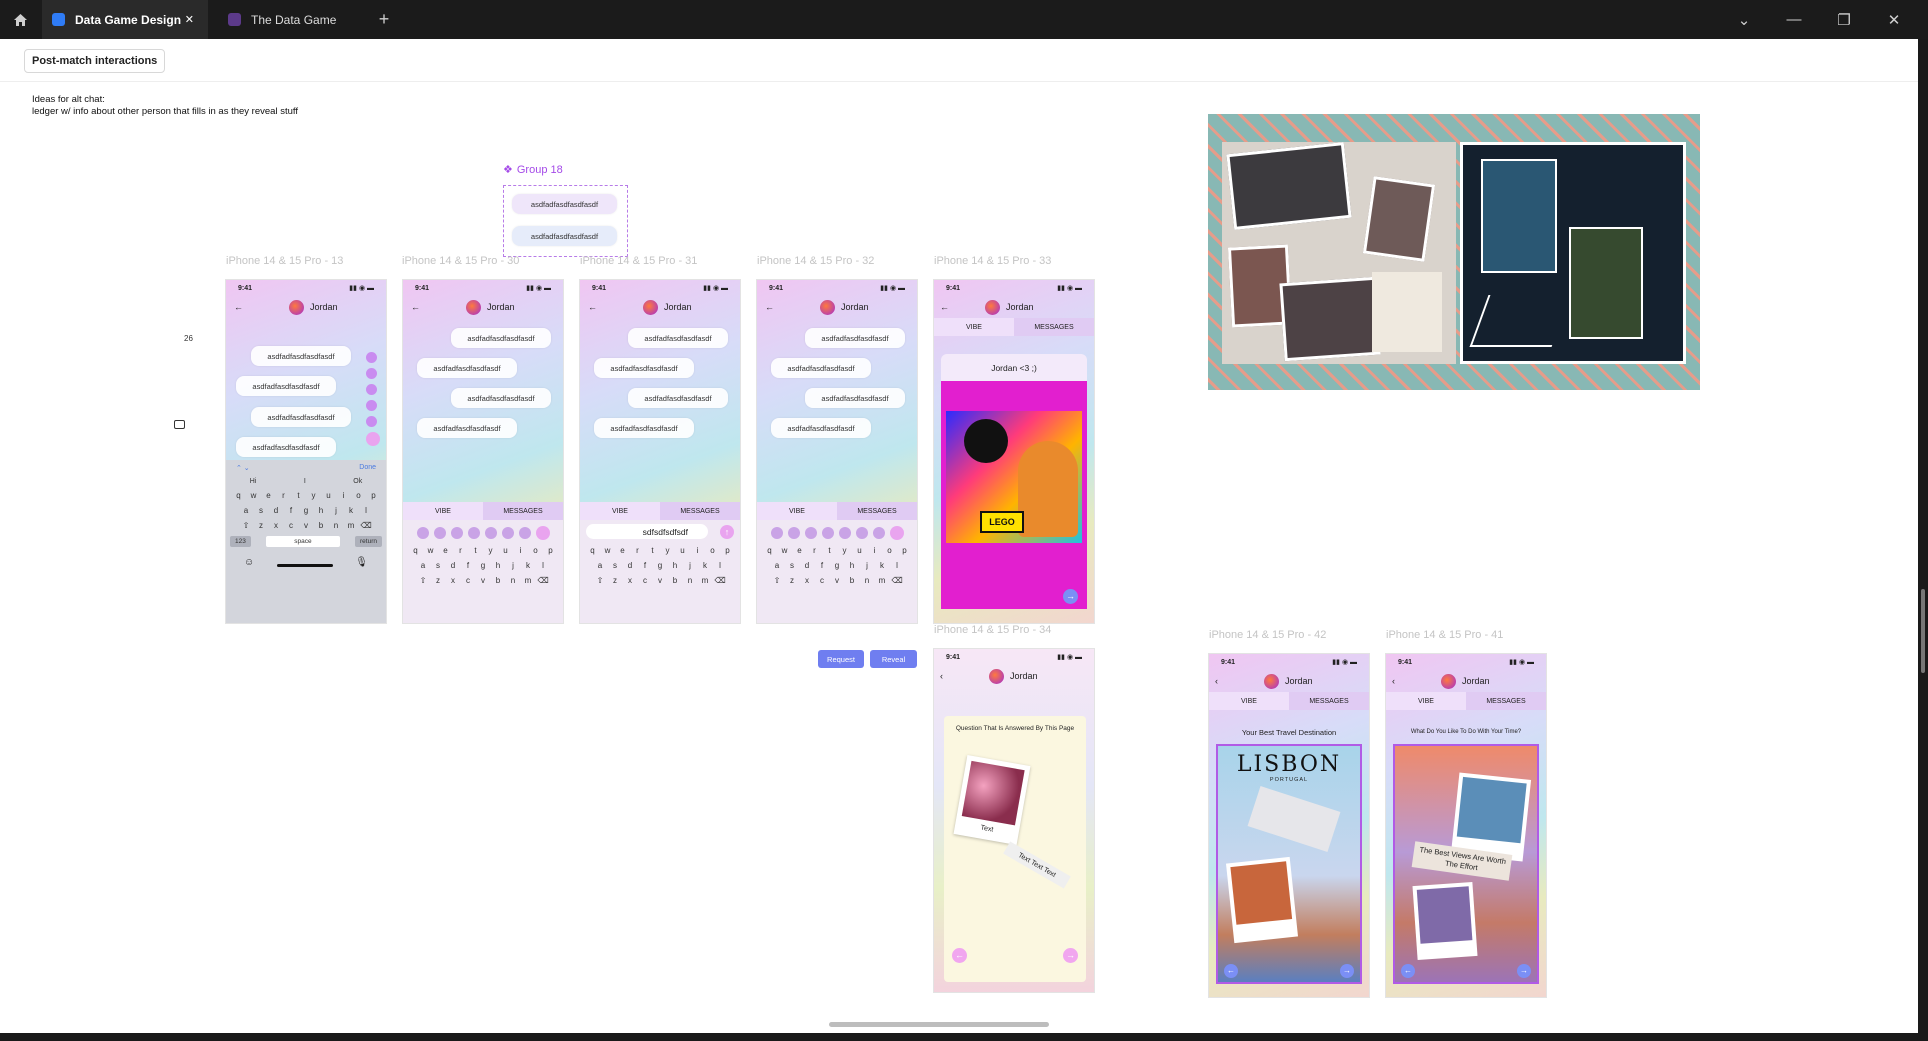  What do you see at coordinates (992, 261) in the screenshot?
I see `frame-label-33: iPhone 14 & 15 Pro - 33` at bounding box center [992, 261].